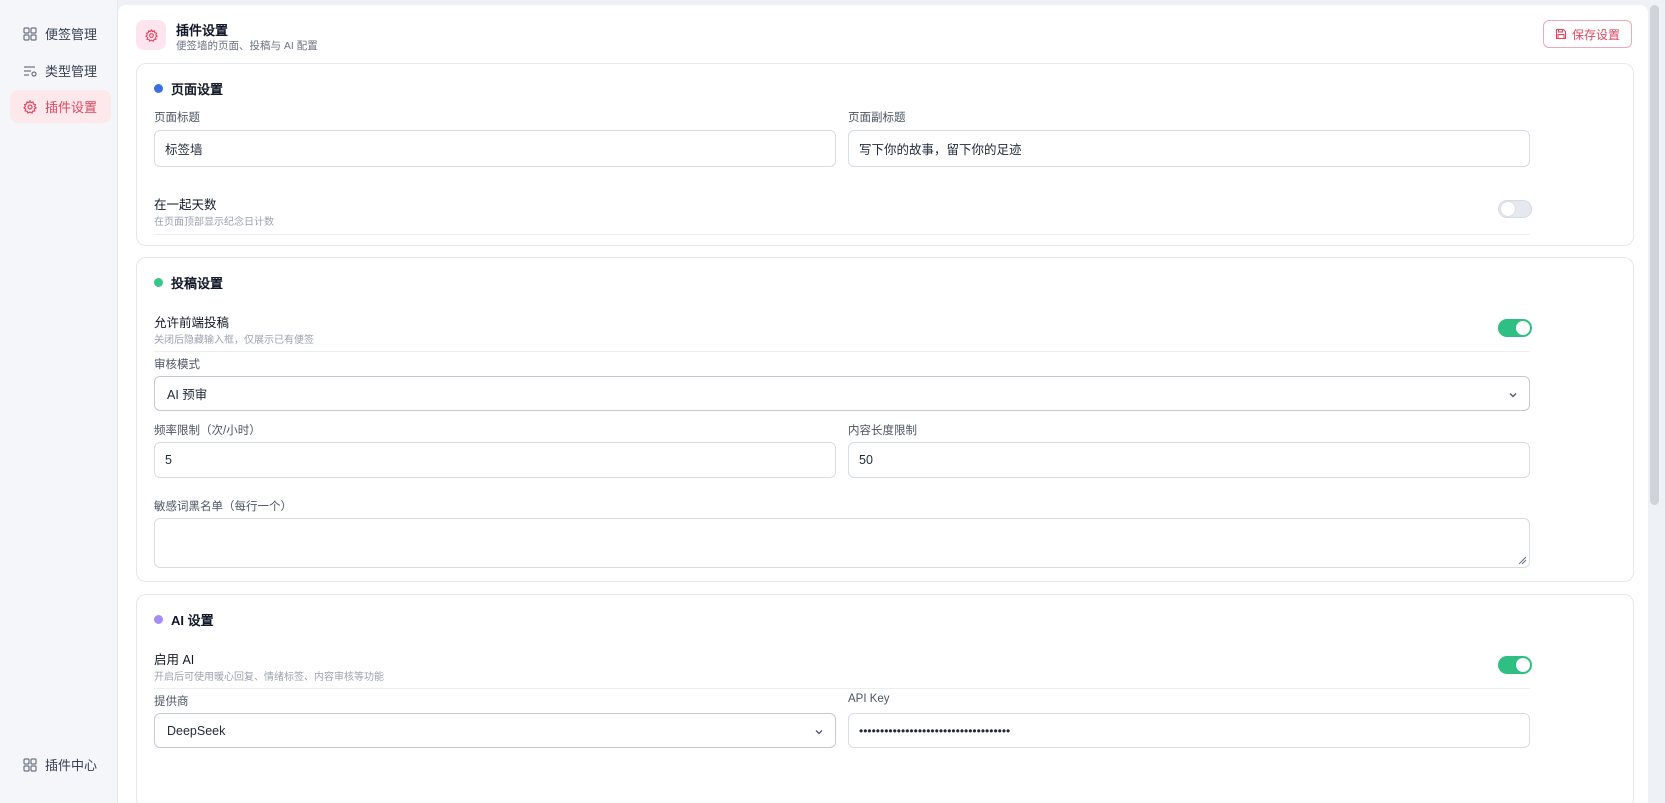 This screenshot has width=1665, height=803. I want to click on enable-ai-toggle, so click(1515, 665).